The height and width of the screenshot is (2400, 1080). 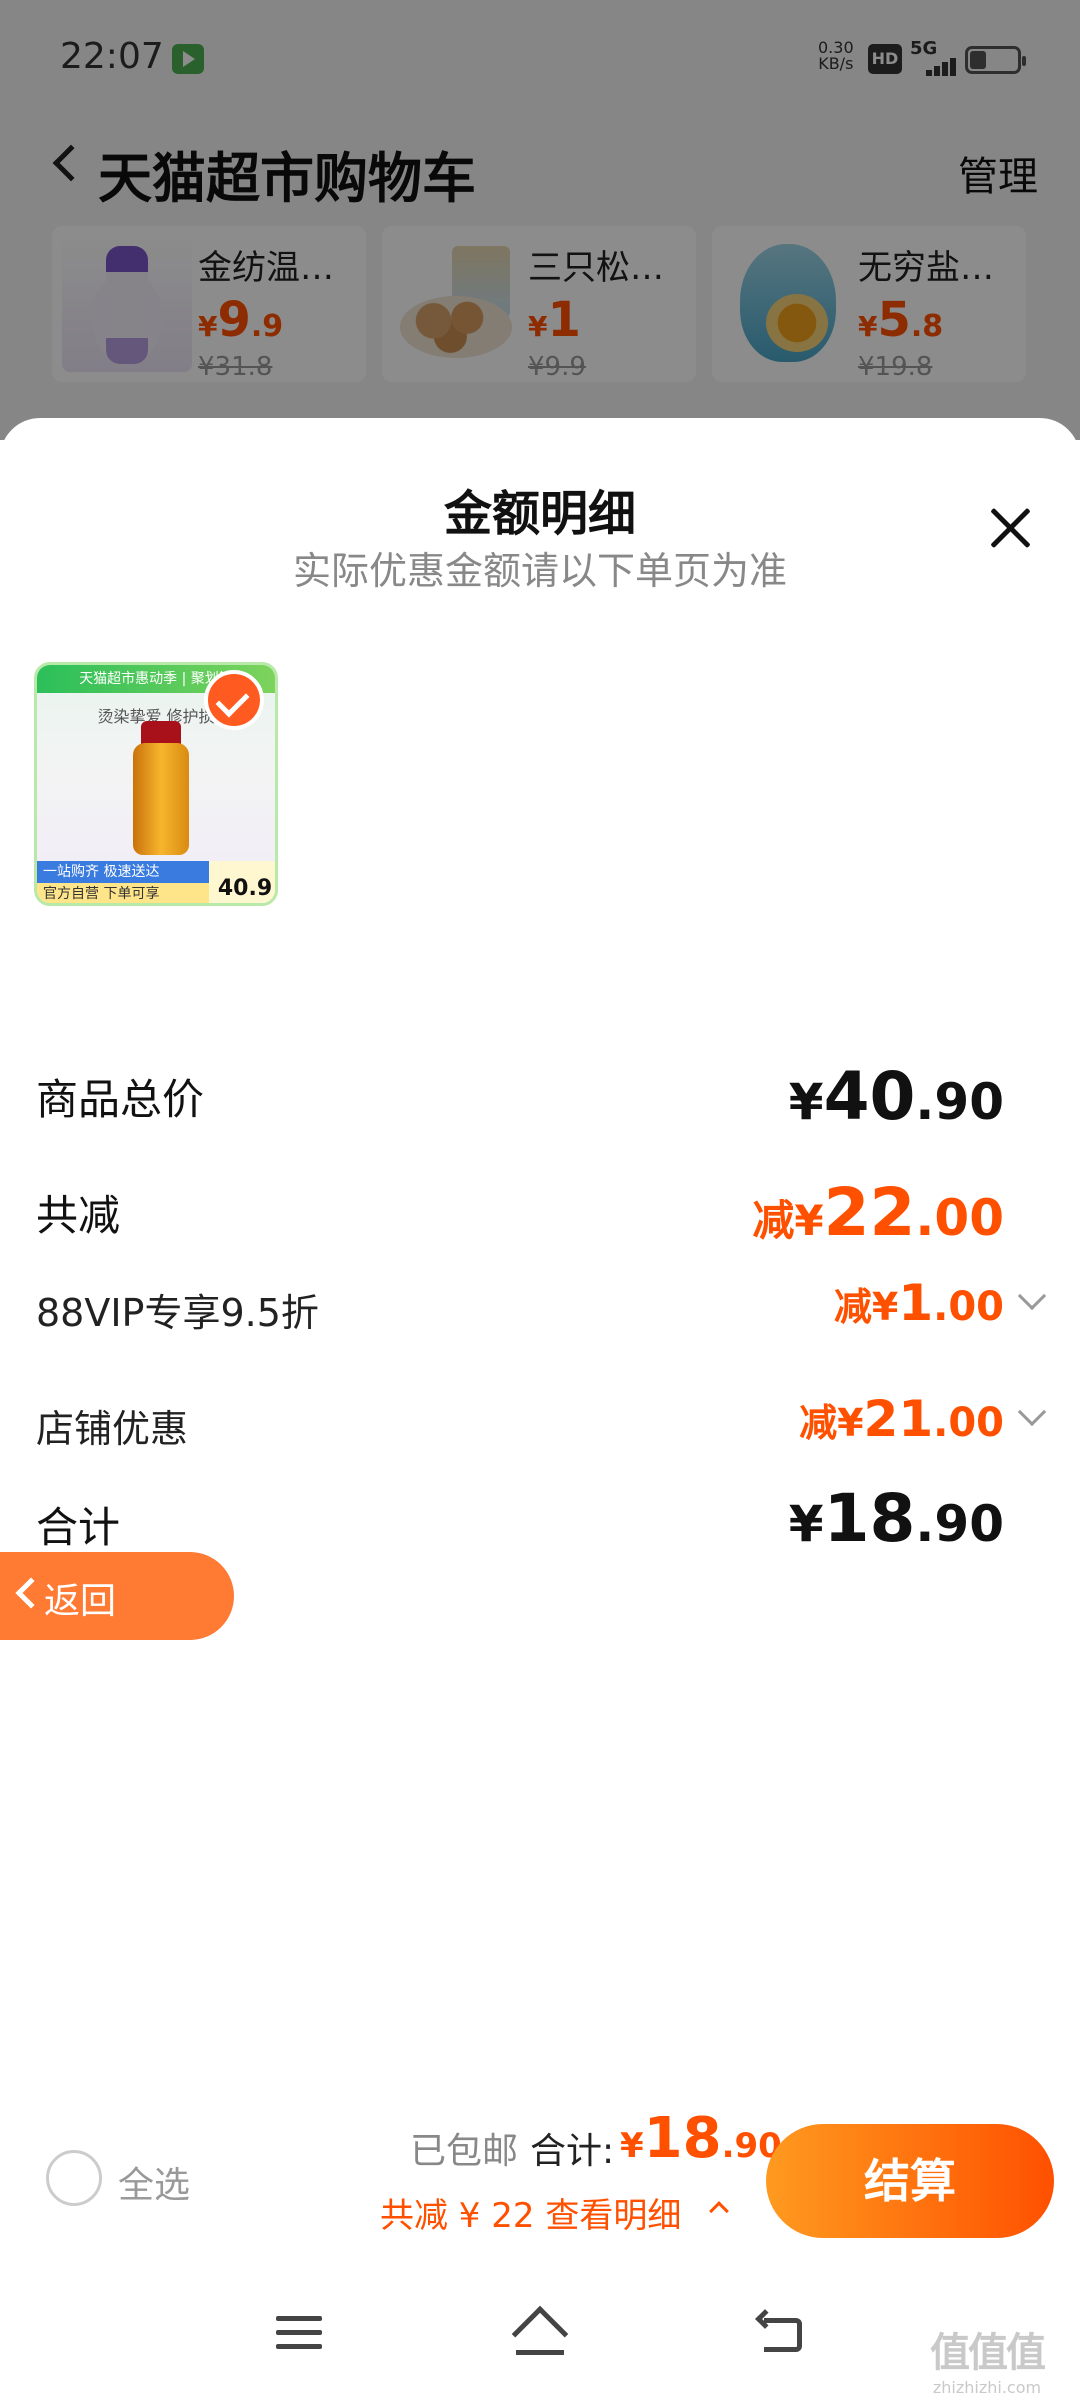 I want to click on back-arrow-icon, so click(x=31, y=1593).